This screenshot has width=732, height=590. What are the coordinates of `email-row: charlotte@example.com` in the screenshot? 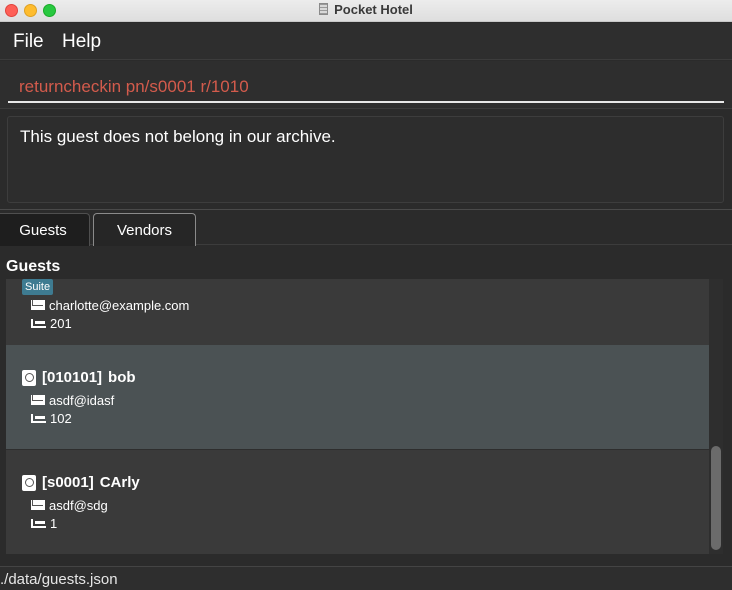 It's located at (110, 305).